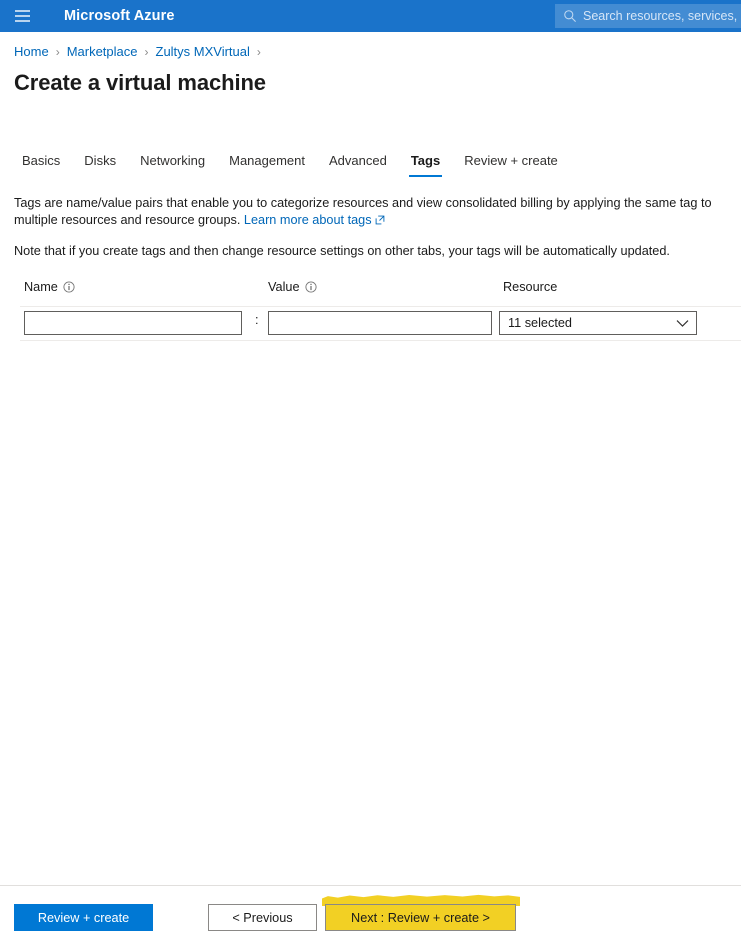 This screenshot has height=945, width=741. Describe the element at coordinates (172, 165) in the screenshot. I see `tab-networking: Networking` at that location.